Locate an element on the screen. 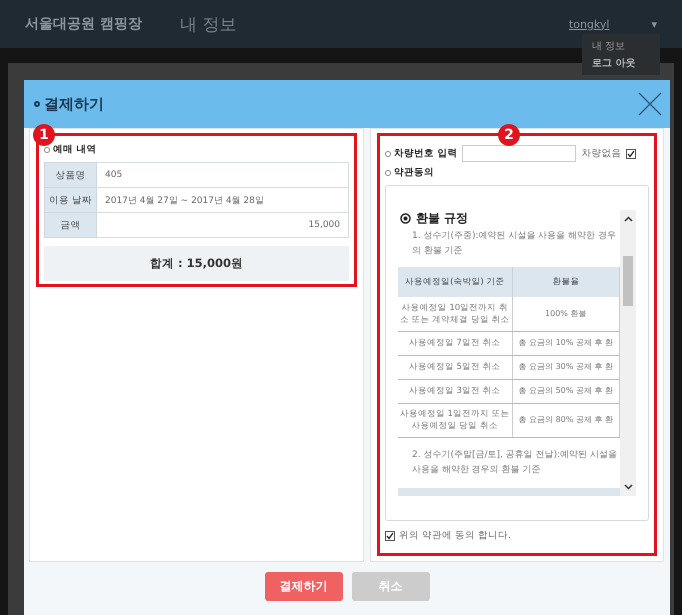 This screenshot has height=615, width=682. table-header-cell: 이용 날짜 is located at coordinates (70, 200).